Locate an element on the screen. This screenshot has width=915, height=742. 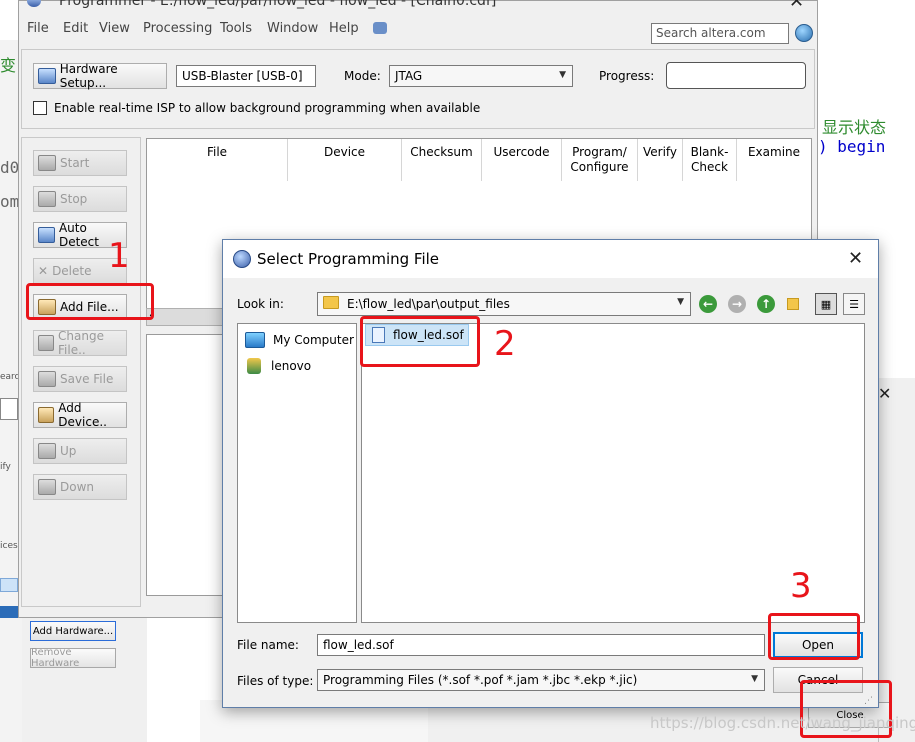
sidebar-item-my-computer: My Computer is located at coordinates (299, 340).